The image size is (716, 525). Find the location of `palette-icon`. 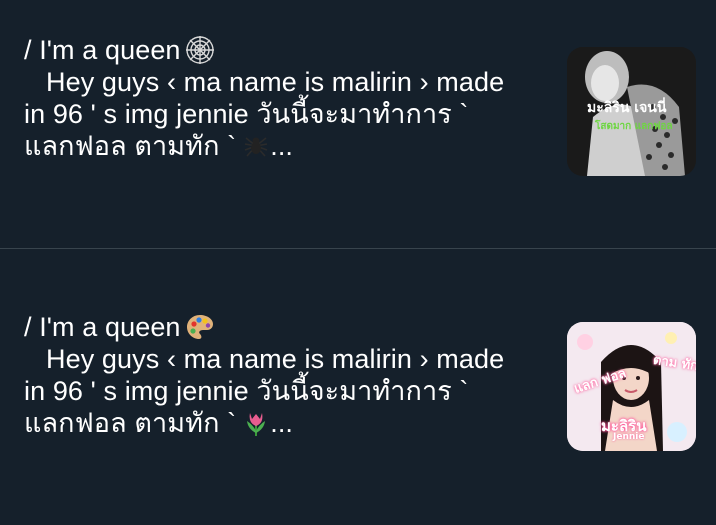

palette-icon is located at coordinates (200, 327).